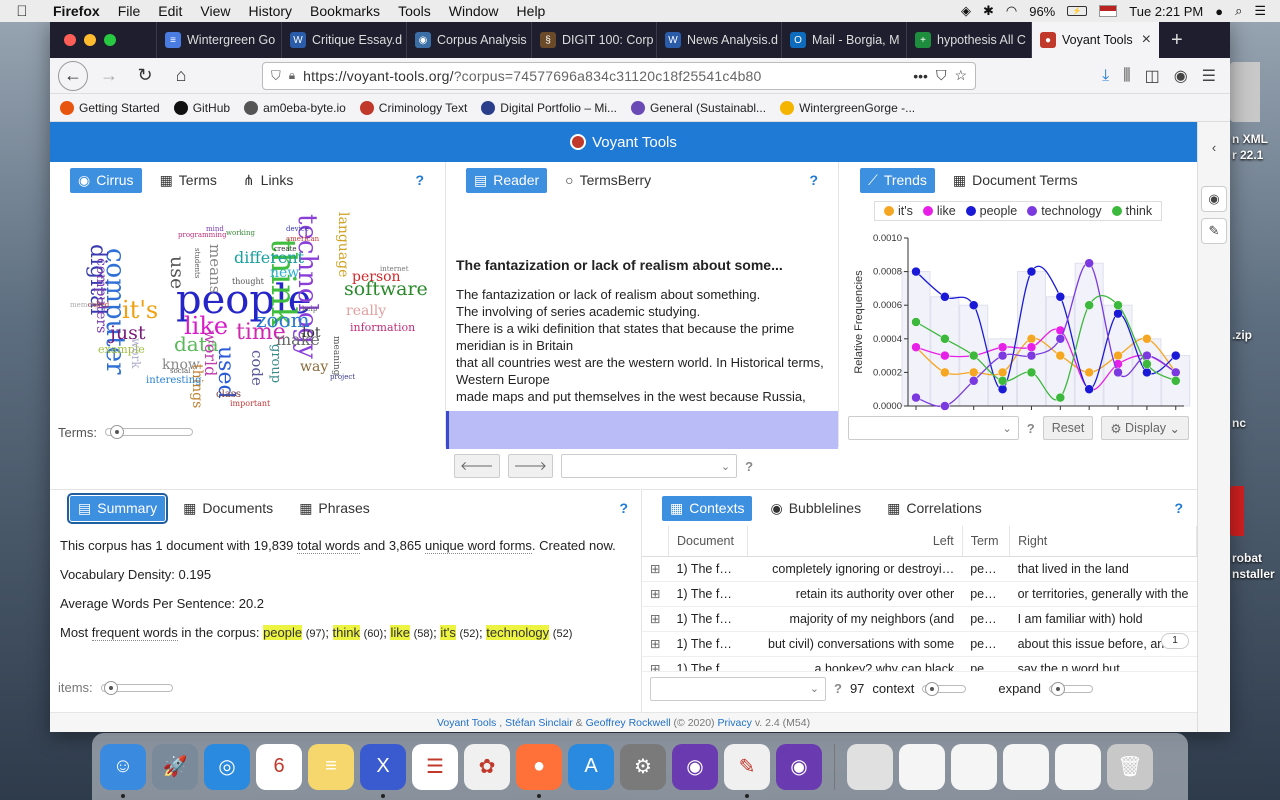  I want to click on forward-button: →, so click(109, 76).